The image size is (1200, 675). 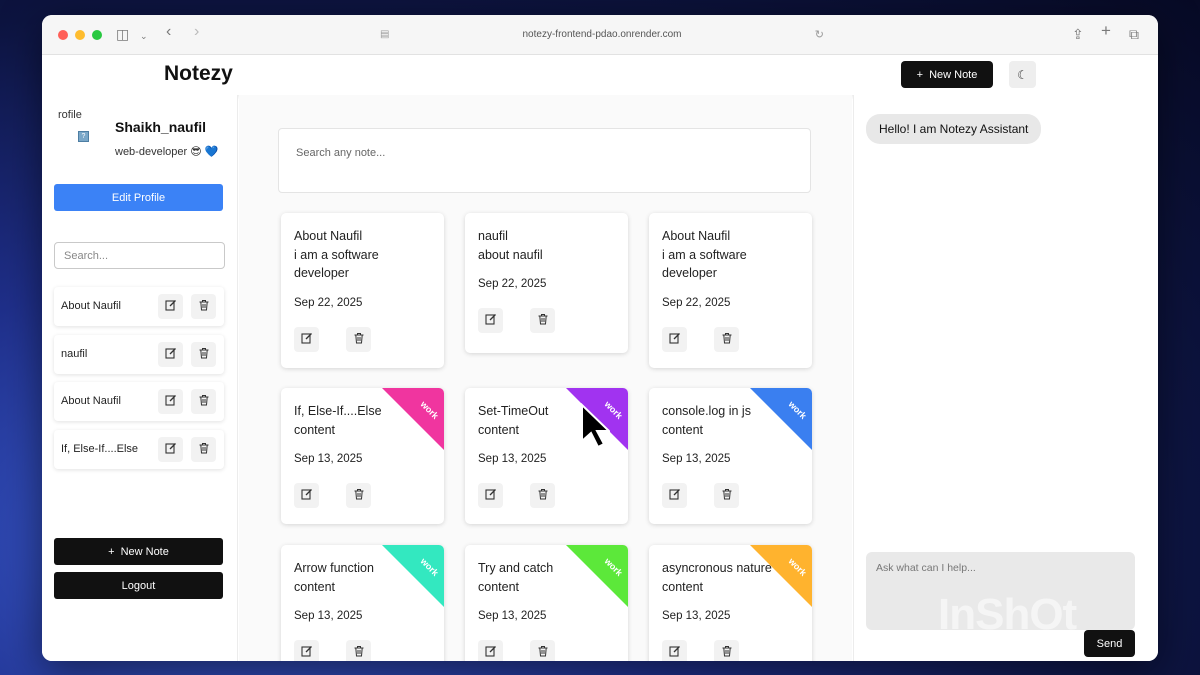 What do you see at coordinates (83, 136) in the screenshot?
I see `avatar: ?` at bounding box center [83, 136].